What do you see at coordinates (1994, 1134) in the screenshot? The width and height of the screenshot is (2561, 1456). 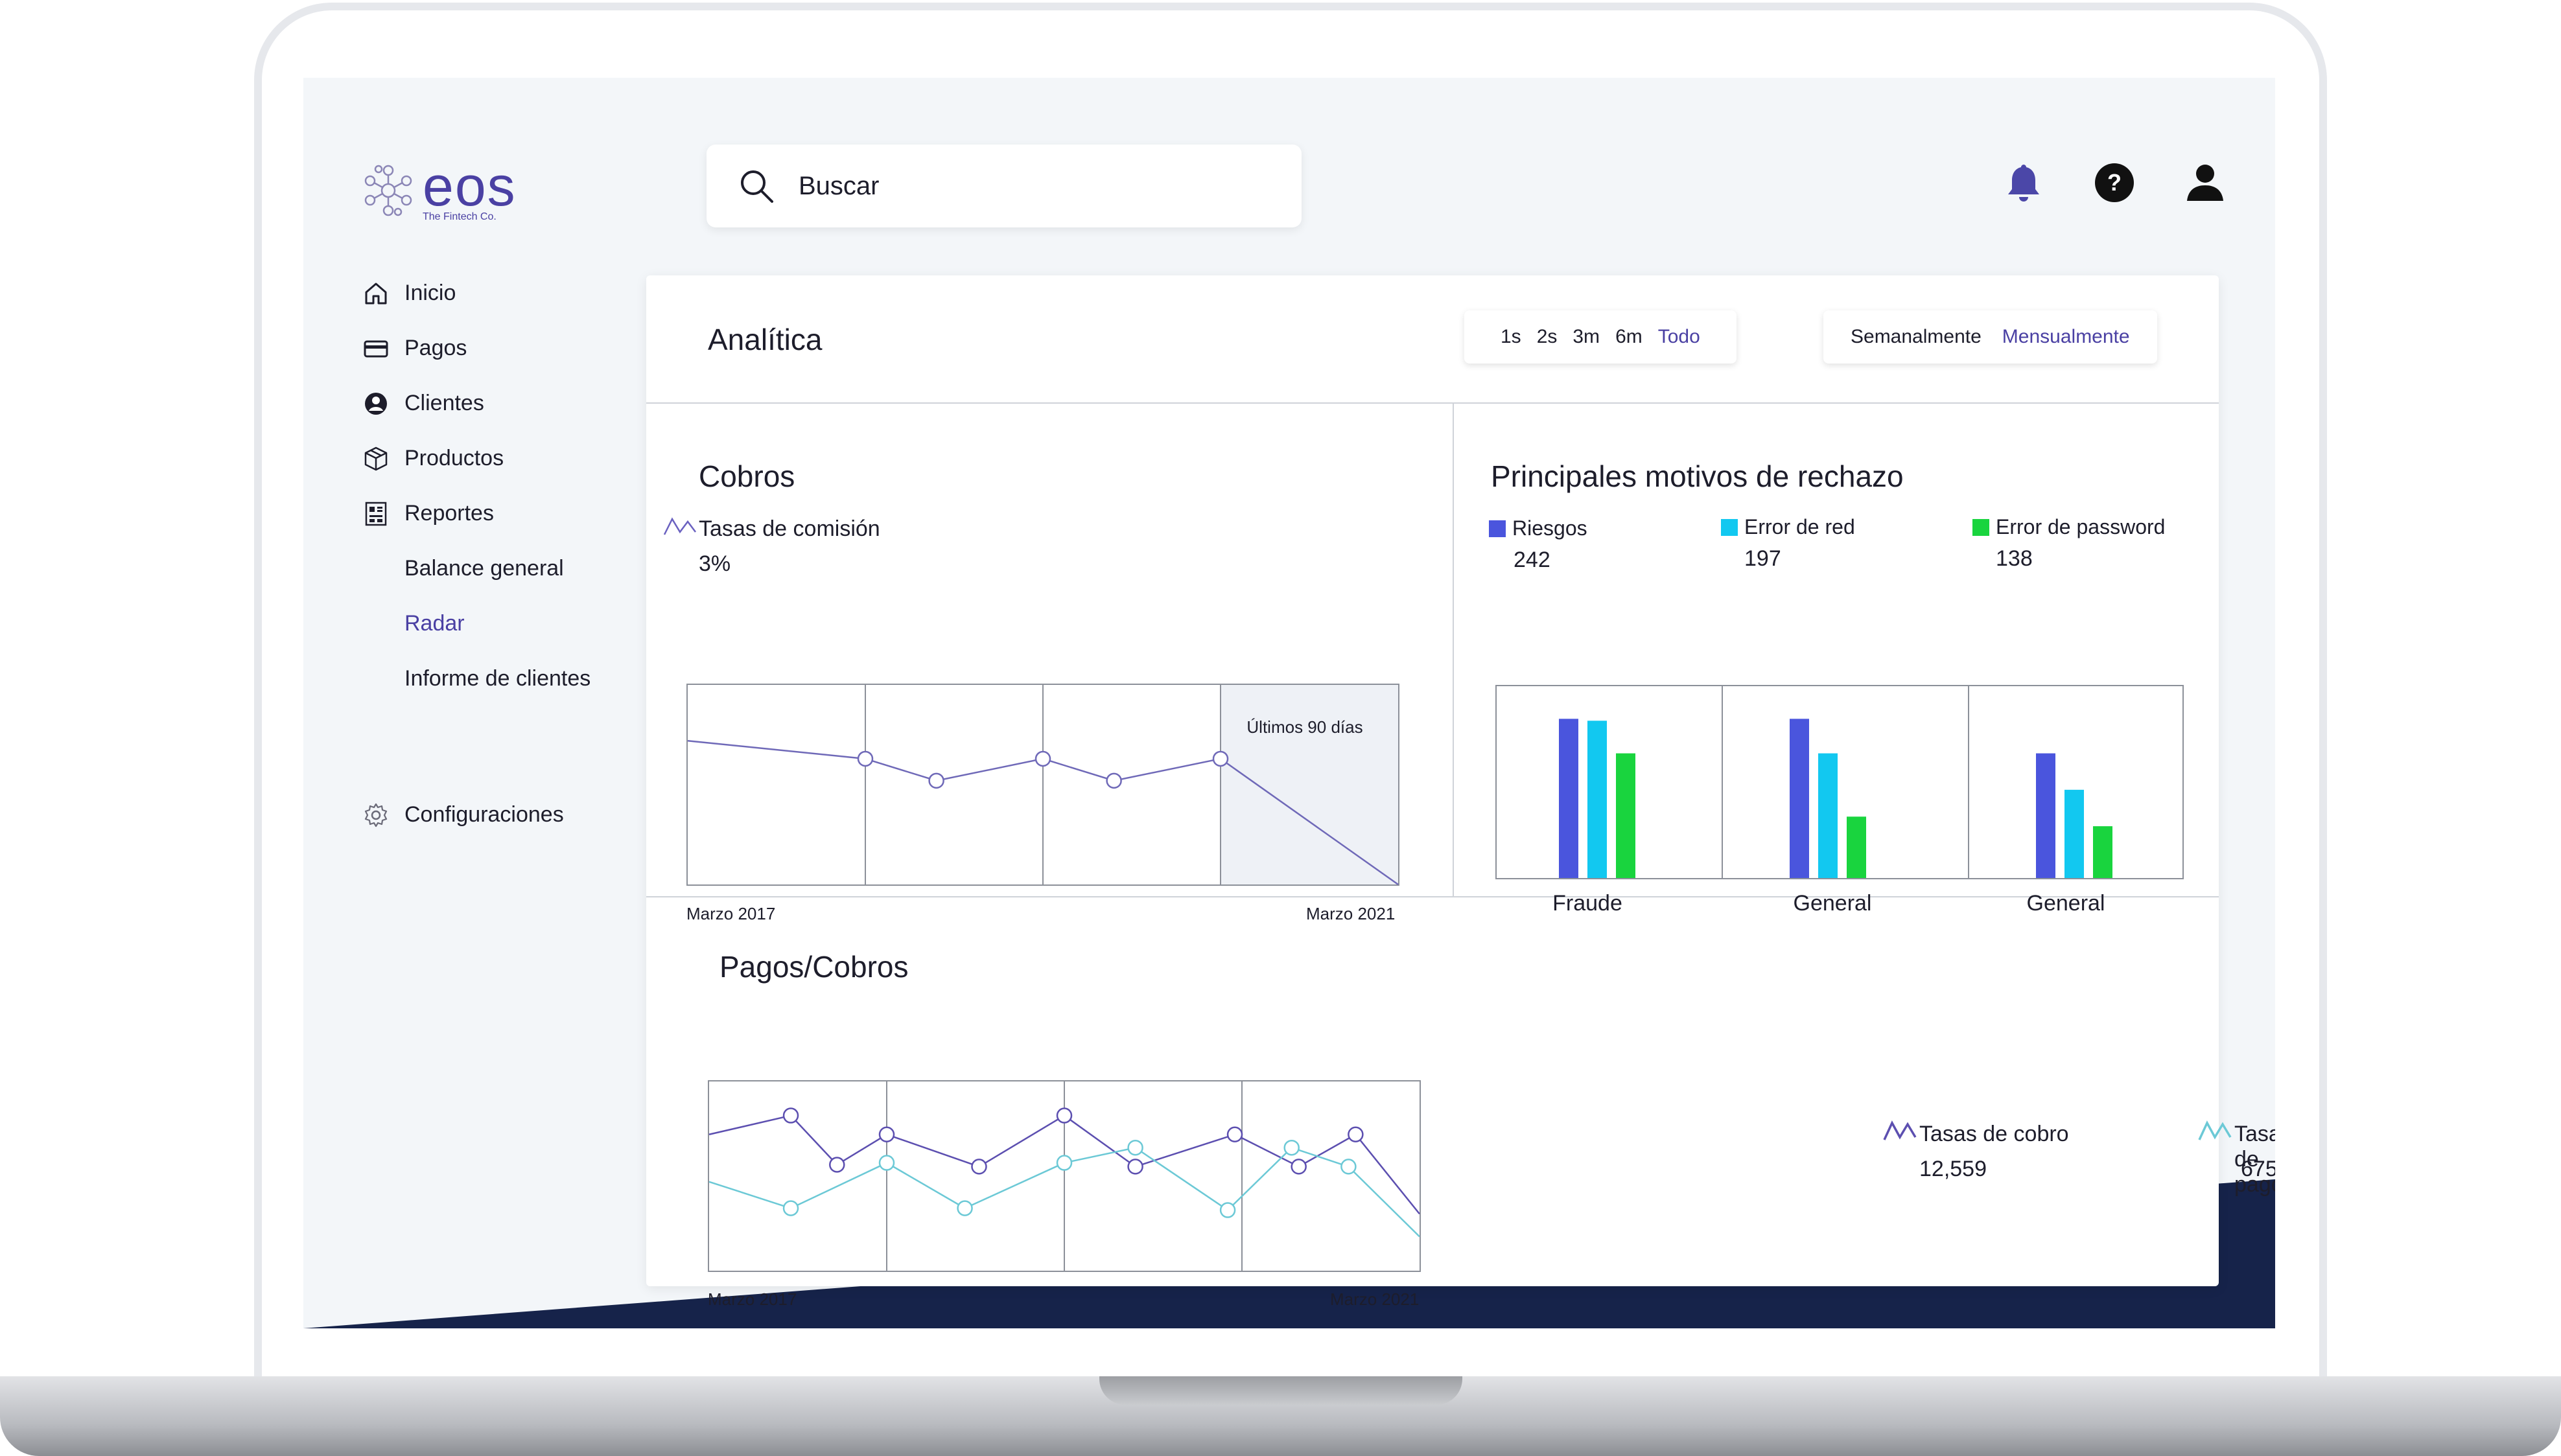 I see `cobro-label: Tasas de cobro` at bounding box center [1994, 1134].